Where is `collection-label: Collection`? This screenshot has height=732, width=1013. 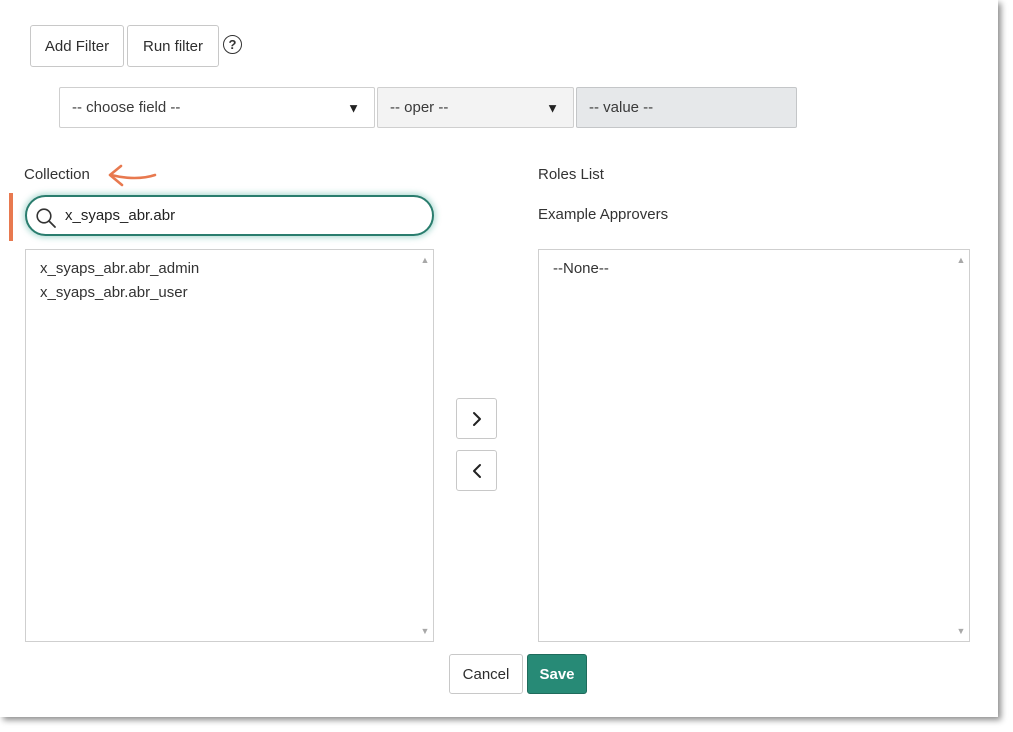 collection-label: Collection is located at coordinates (57, 174).